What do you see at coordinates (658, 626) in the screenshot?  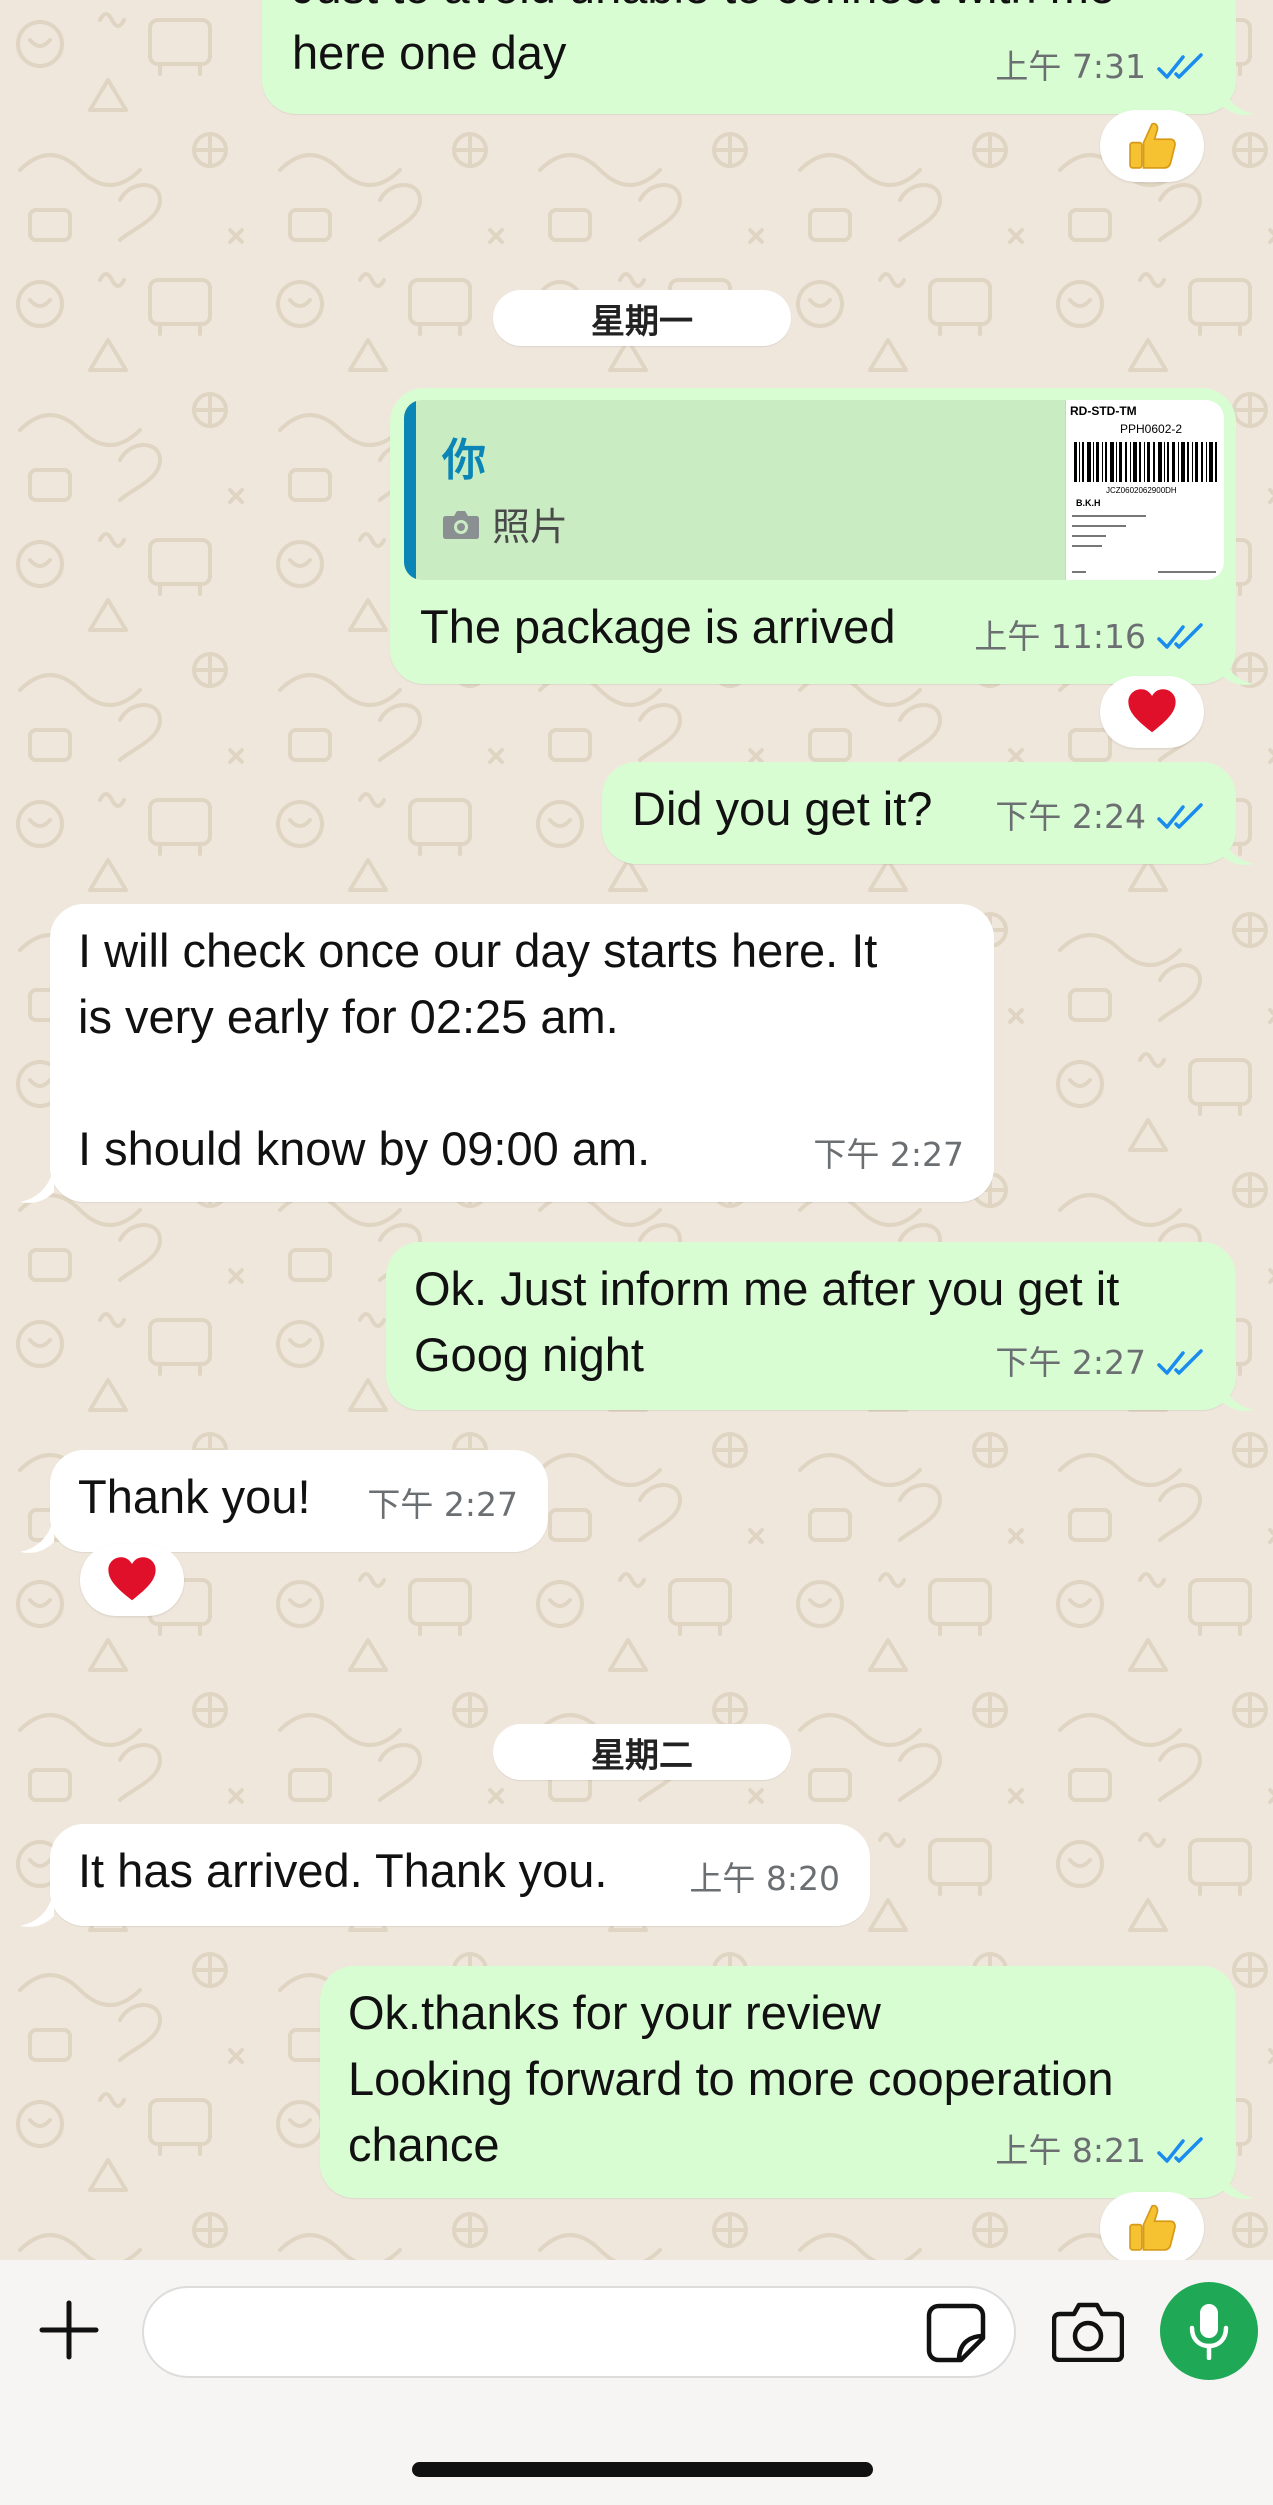 I see `message-text: The package is arrived` at bounding box center [658, 626].